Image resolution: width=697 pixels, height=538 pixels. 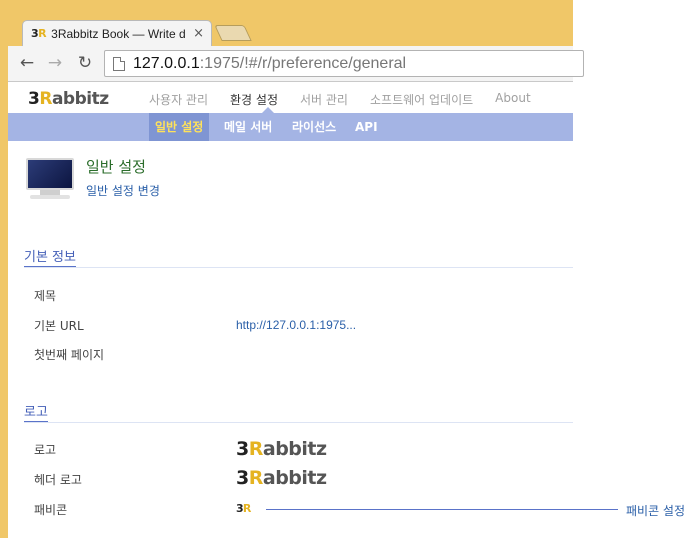 I want to click on row-label-base-url: 기본 URL, so click(x=59, y=326).